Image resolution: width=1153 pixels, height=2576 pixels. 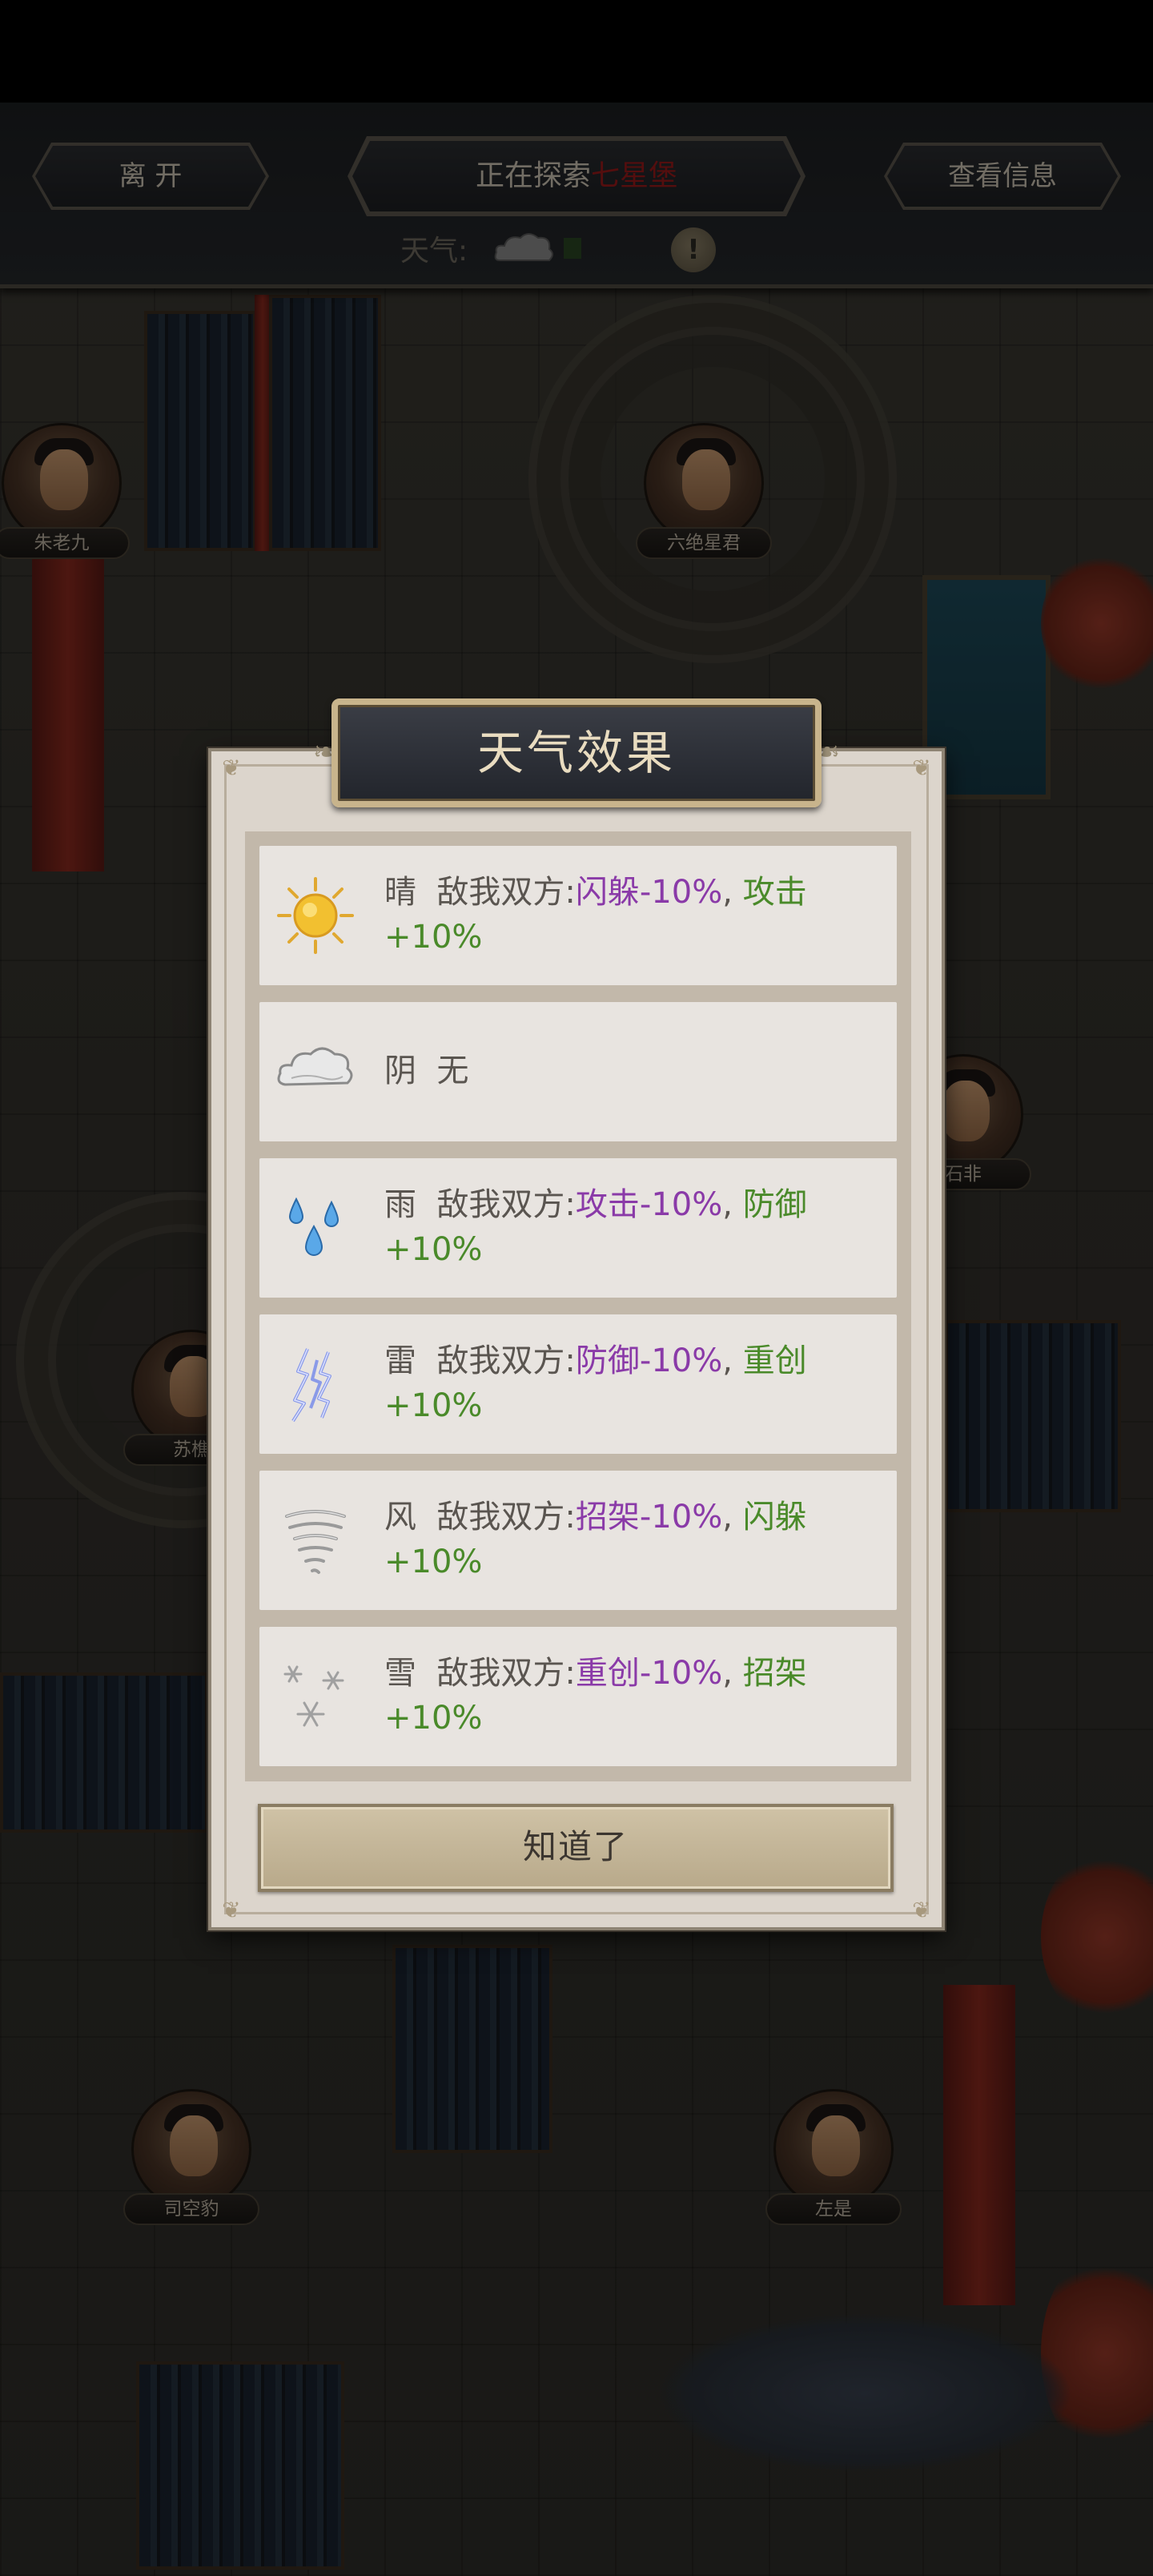 I want to click on cloud-icon, so click(x=315, y=1066).